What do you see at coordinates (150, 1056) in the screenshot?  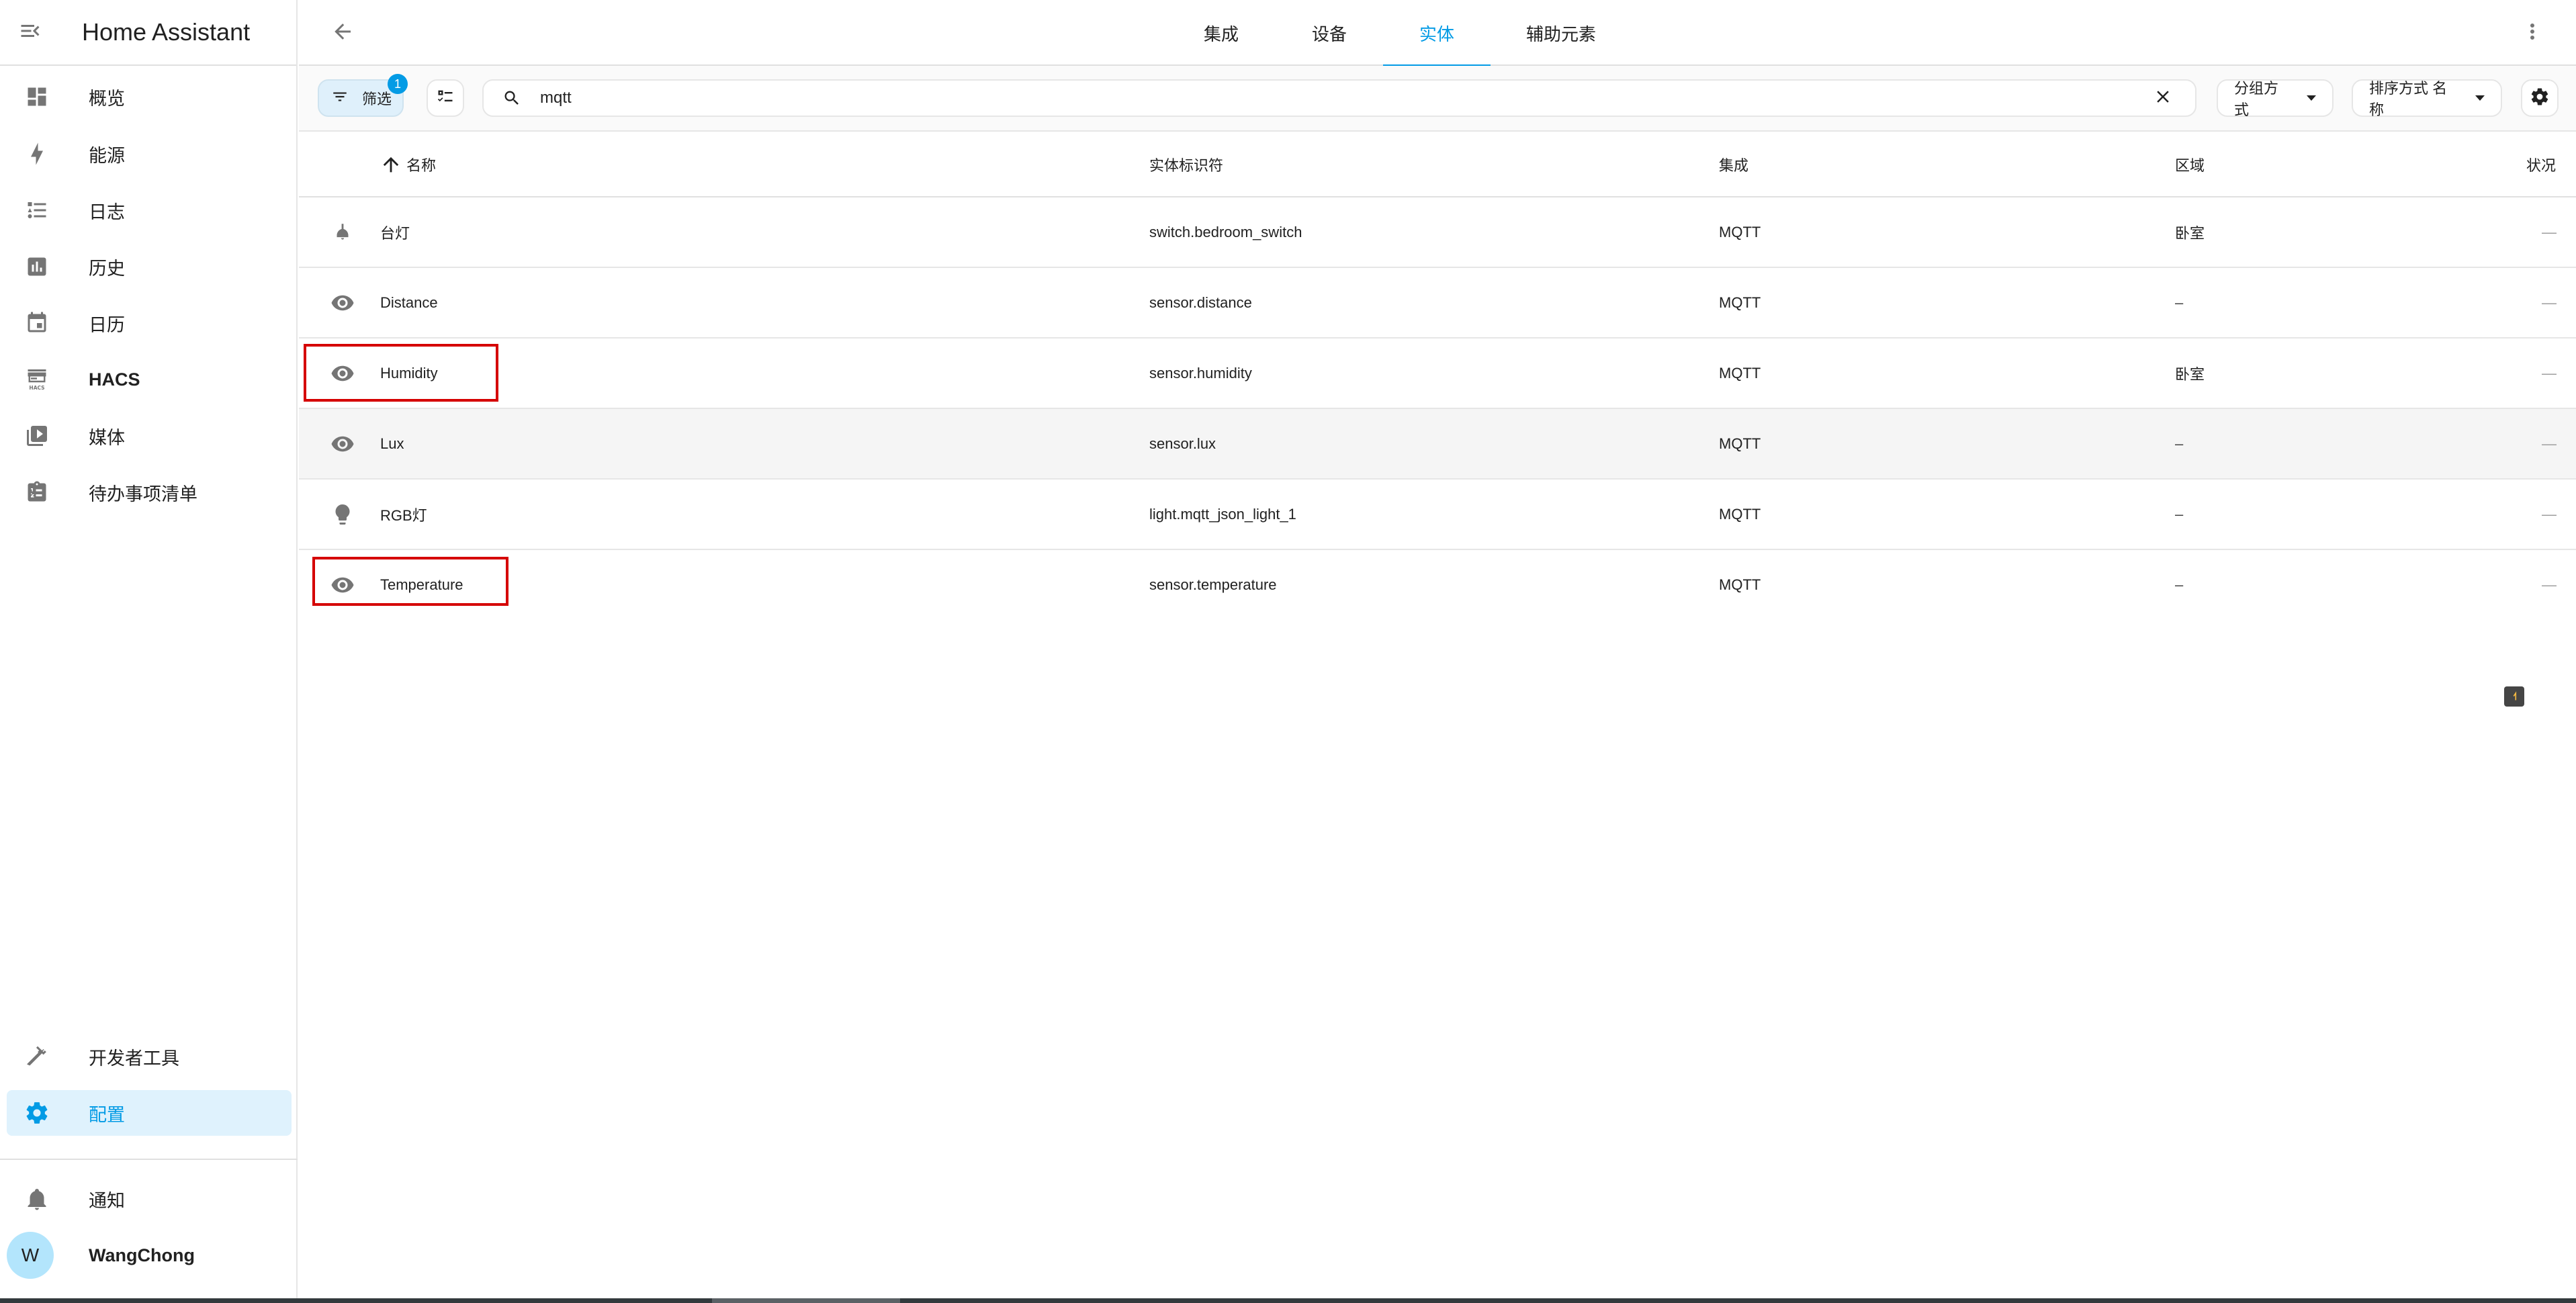 I see `sidebar-item-developer-tools: 开发者工具` at bounding box center [150, 1056].